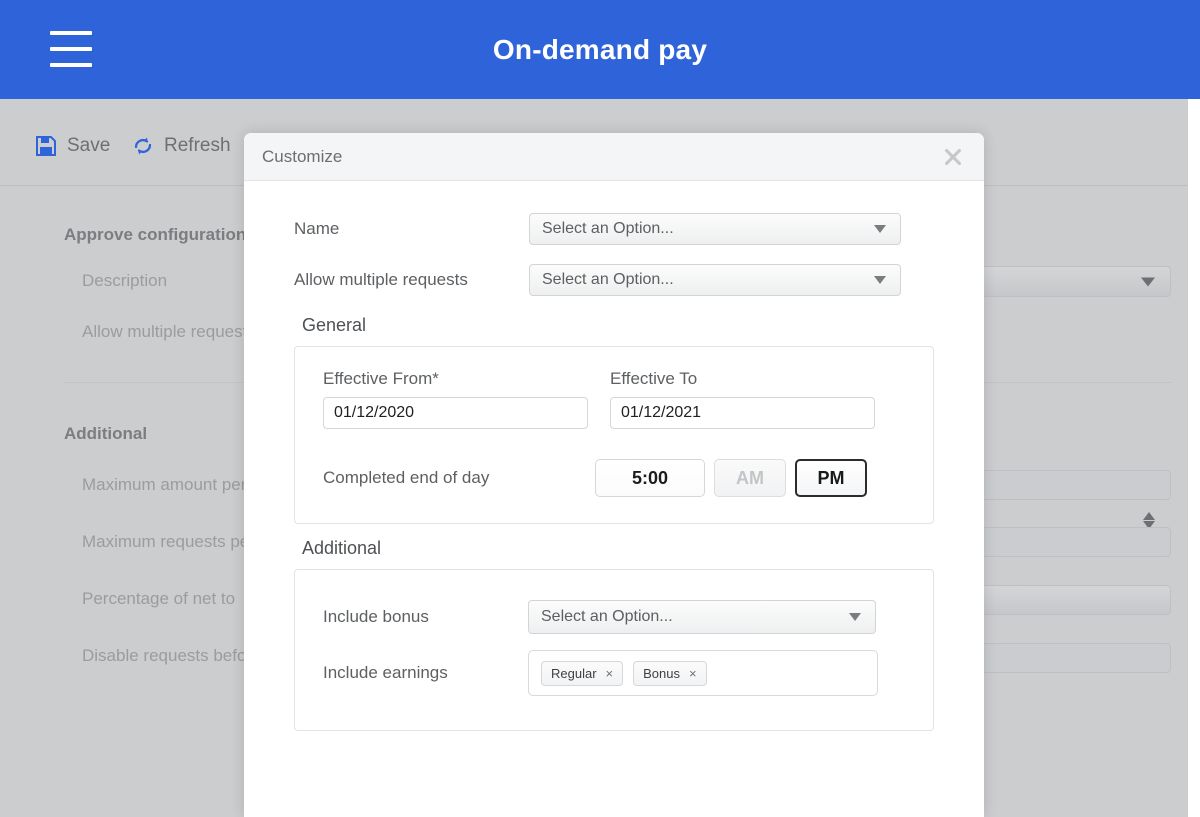 This screenshot has width=1200, height=817. I want to click on bg-field-percentage-of-net: Percentage of net to, so click(159, 598).